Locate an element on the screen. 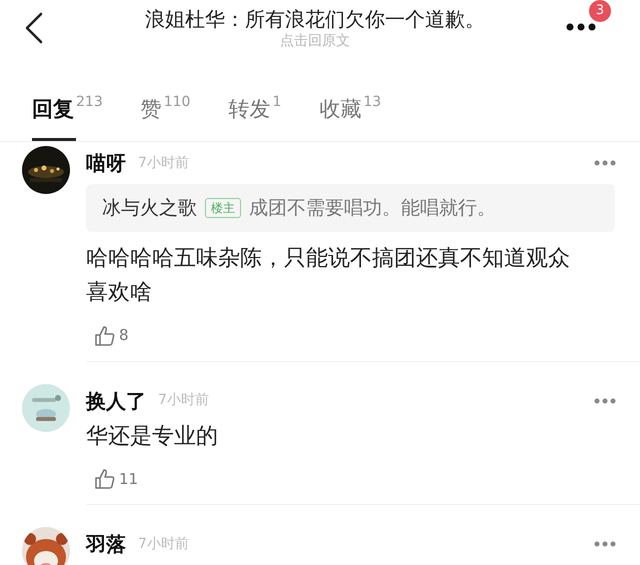  comment-text: 华还是专业的 is located at coordinates (152, 436).